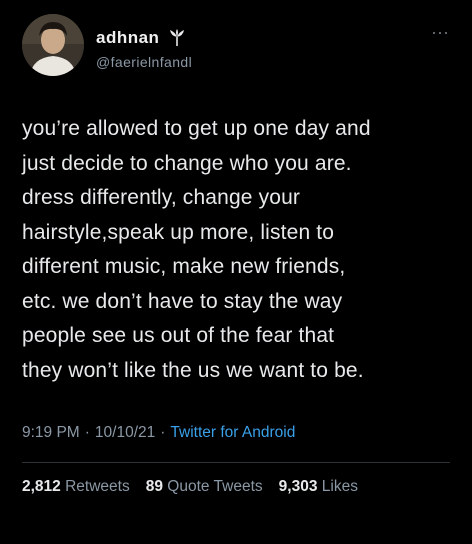  I want to click on tweet-text-line: people see us out of the fear that, so click(178, 335).